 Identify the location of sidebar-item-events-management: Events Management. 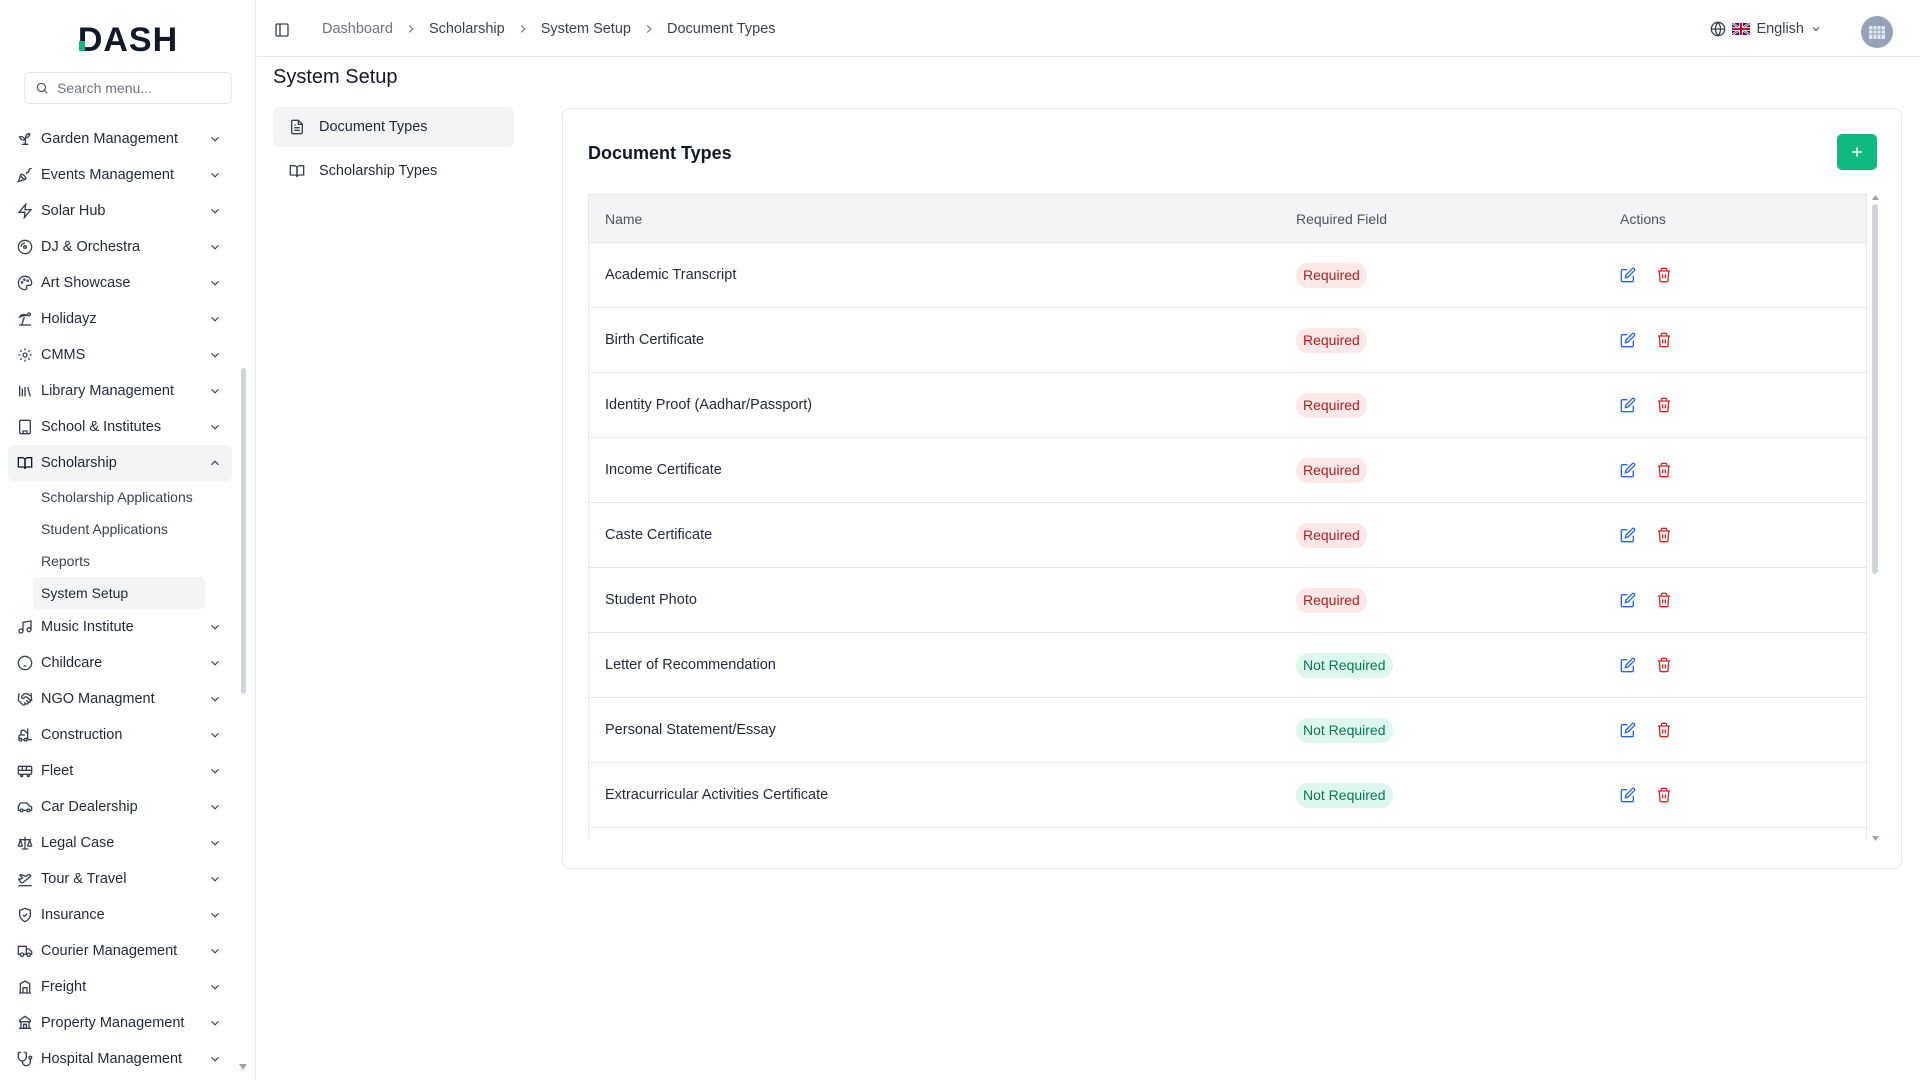
(120, 175).